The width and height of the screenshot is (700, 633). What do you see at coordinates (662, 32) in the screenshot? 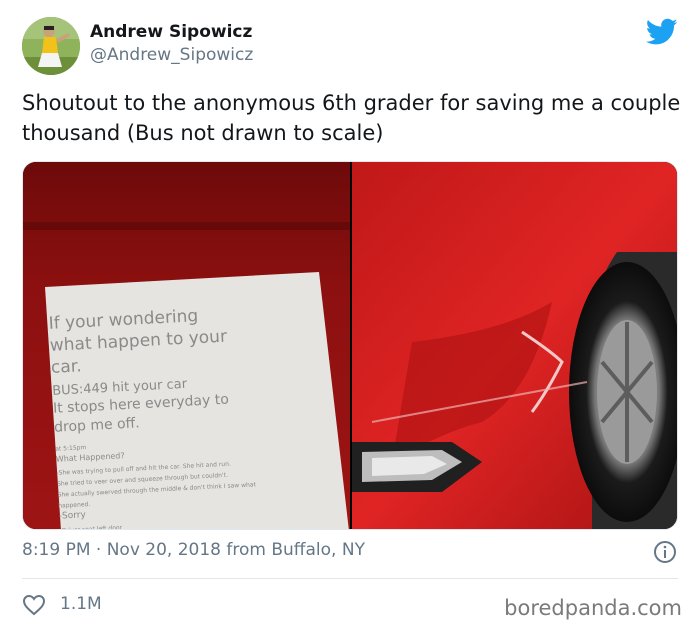
I see `twitter-bird-icon` at bounding box center [662, 32].